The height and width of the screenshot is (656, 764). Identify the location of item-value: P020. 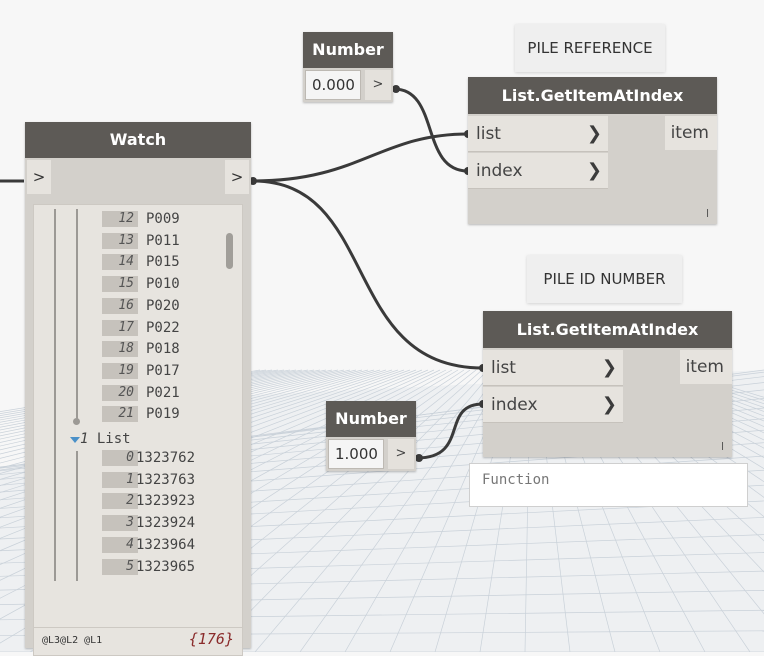
(163, 305).